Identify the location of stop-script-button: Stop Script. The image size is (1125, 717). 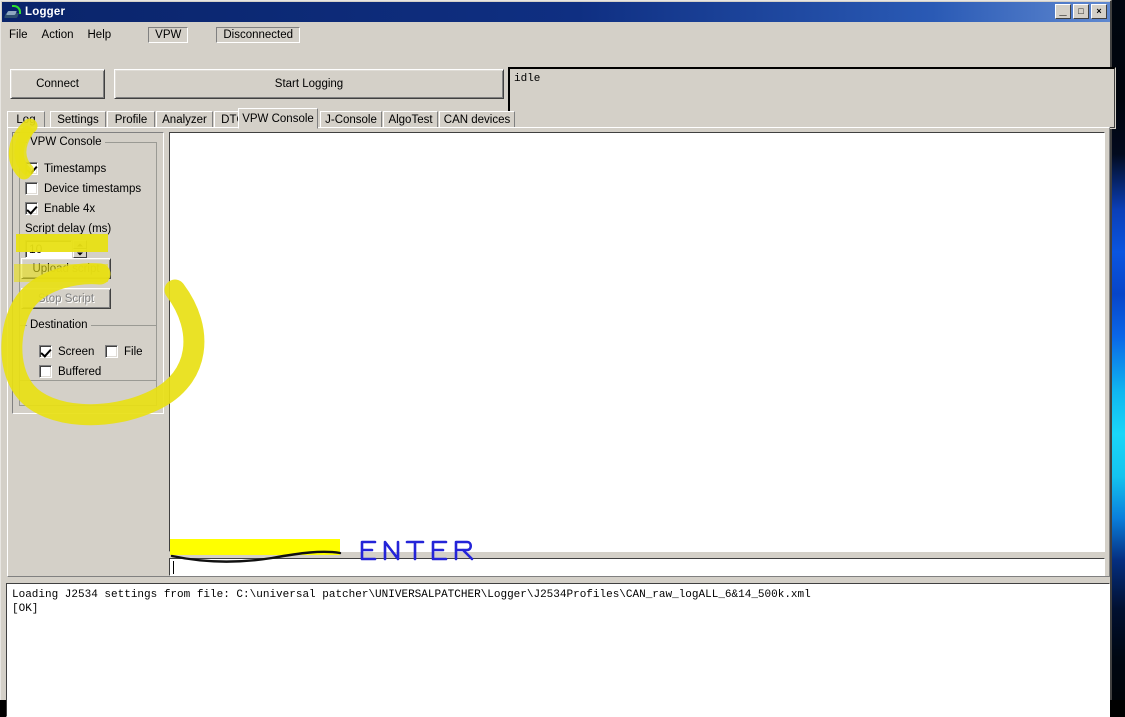
(66, 298).